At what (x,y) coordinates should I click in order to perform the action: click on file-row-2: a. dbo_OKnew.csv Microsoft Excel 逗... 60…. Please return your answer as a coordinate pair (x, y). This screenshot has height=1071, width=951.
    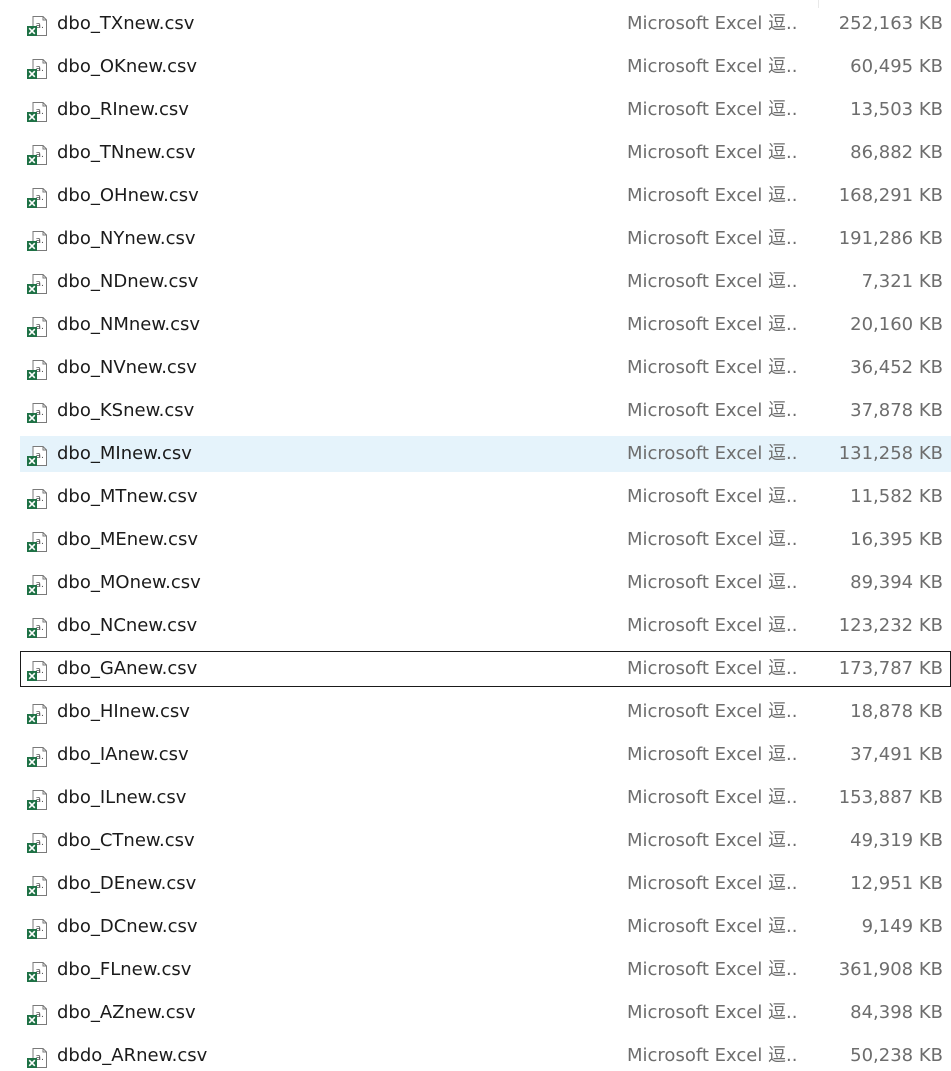
    Looking at the image, I should click on (485, 67).